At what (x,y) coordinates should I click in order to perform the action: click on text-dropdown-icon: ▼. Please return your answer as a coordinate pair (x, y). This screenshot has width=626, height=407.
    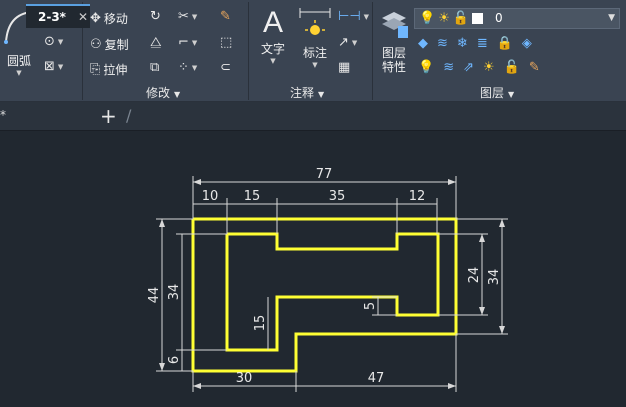
    Looking at the image, I should click on (273, 61).